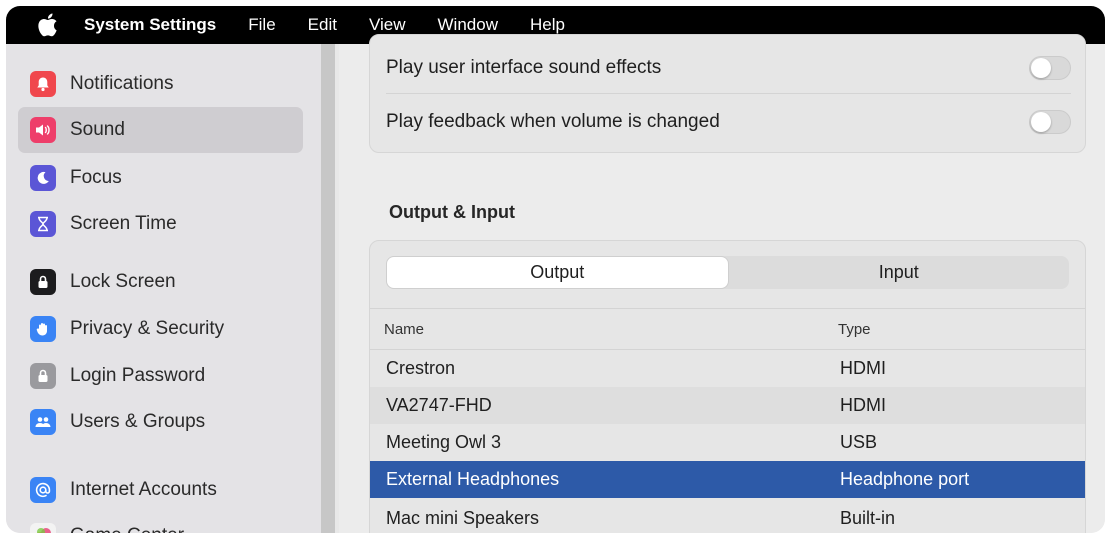 The height and width of the screenshot is (537, 1113). Describe the element at coordinates (261, 25) in the screenshot. I see `menu-file: File` at that location.